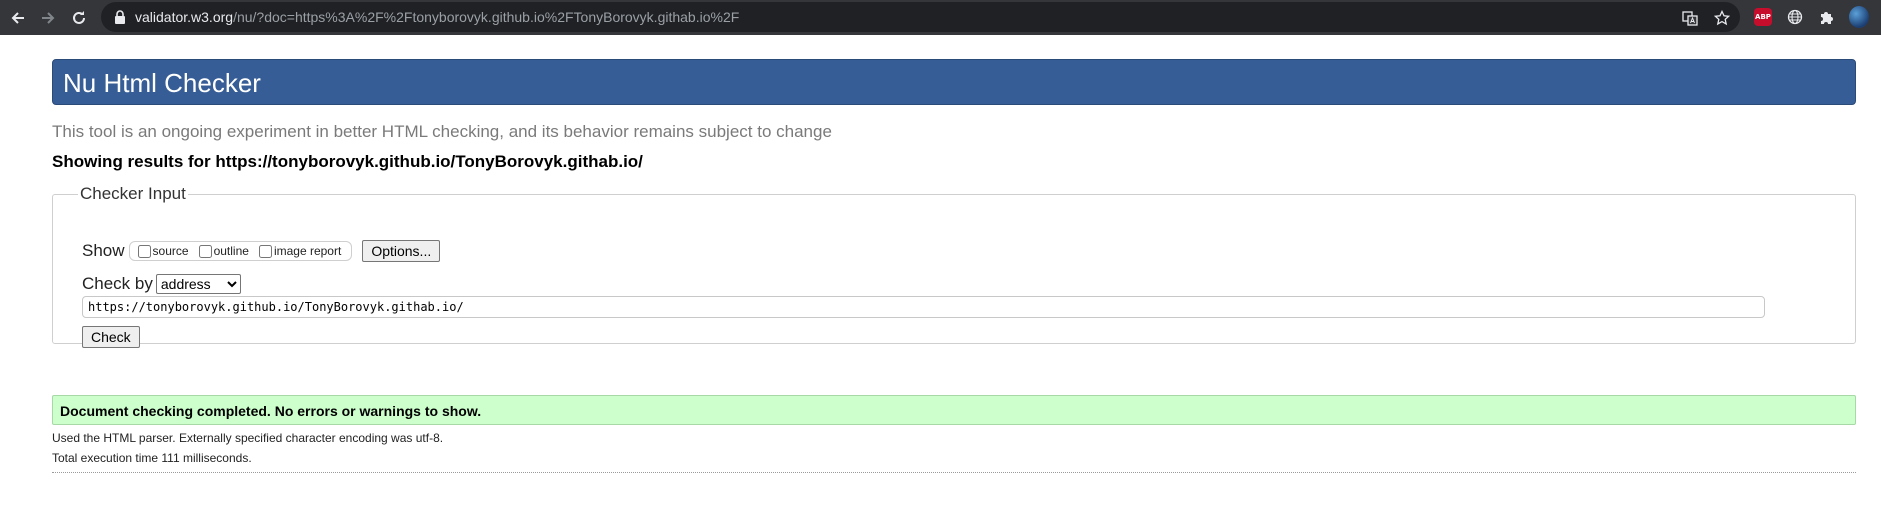 This screenshot has height=517, width=1881. What do you see at coordinates (79, 17) in the screenshot?
I see `reload-icon` at bounding box center [79, 17].